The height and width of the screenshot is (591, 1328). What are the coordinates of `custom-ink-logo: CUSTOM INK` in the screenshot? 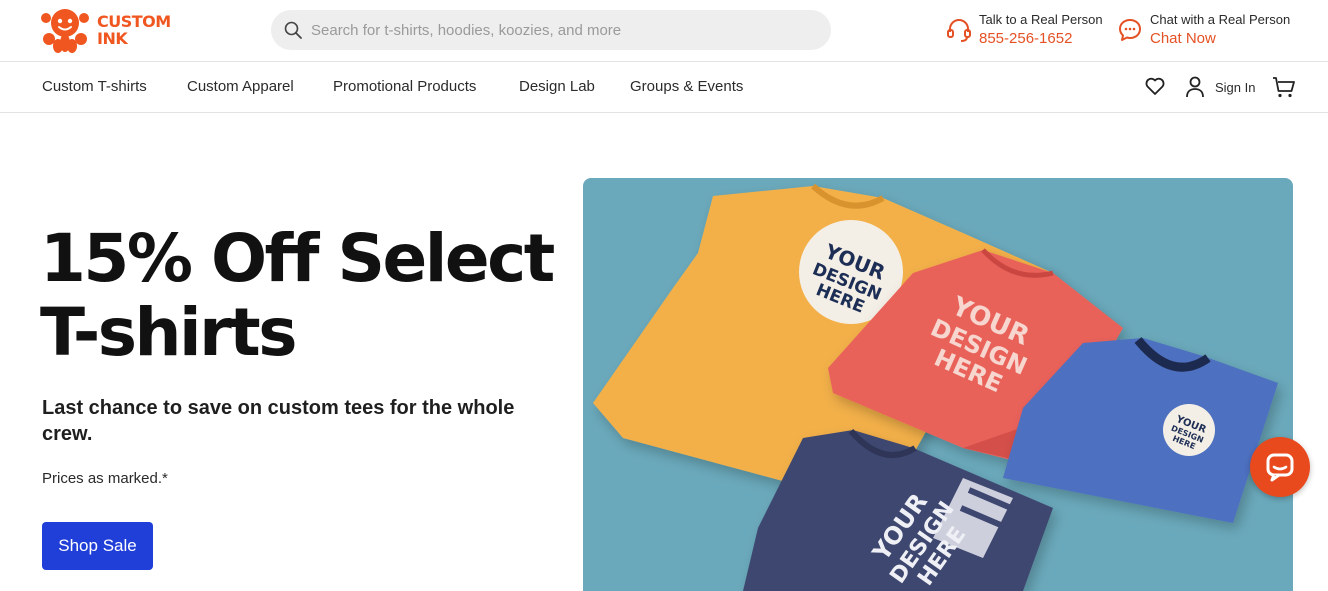 It's located at (110, 31).